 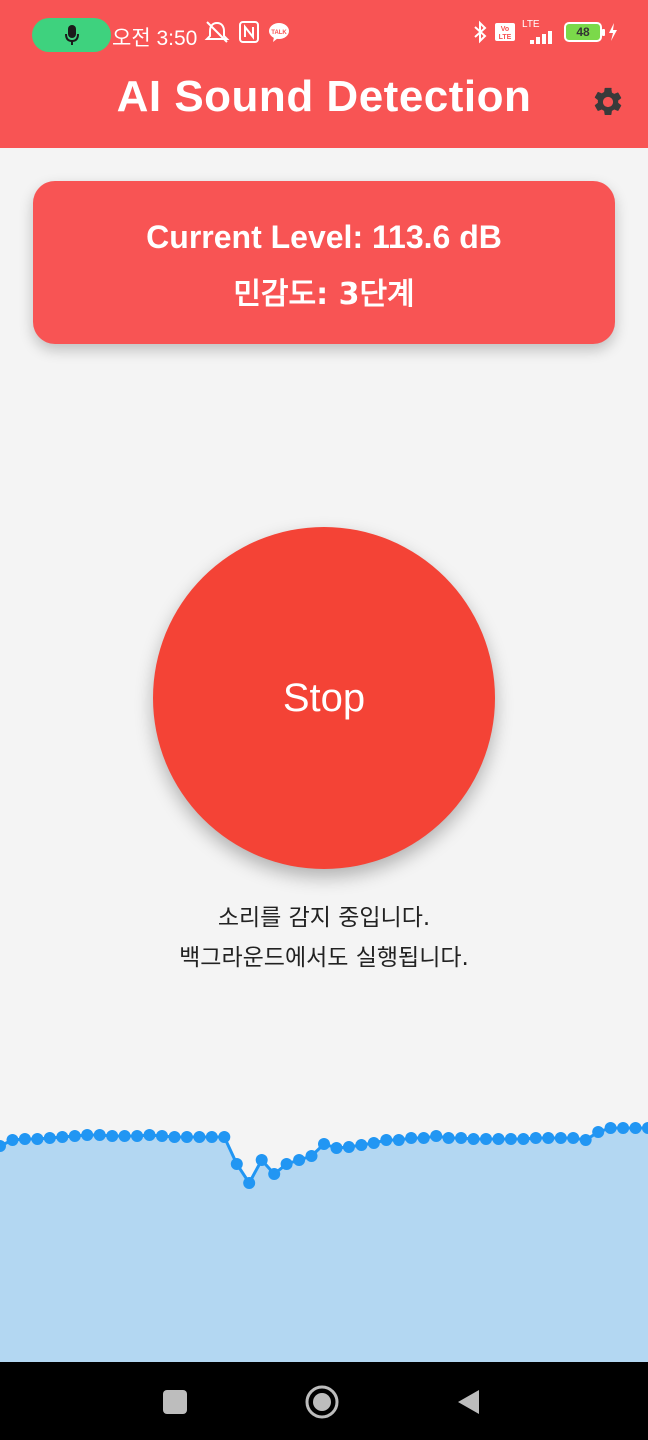 I want to click on current-level-text: Current Level: 113.6 dB, so click(x=324, y=237).